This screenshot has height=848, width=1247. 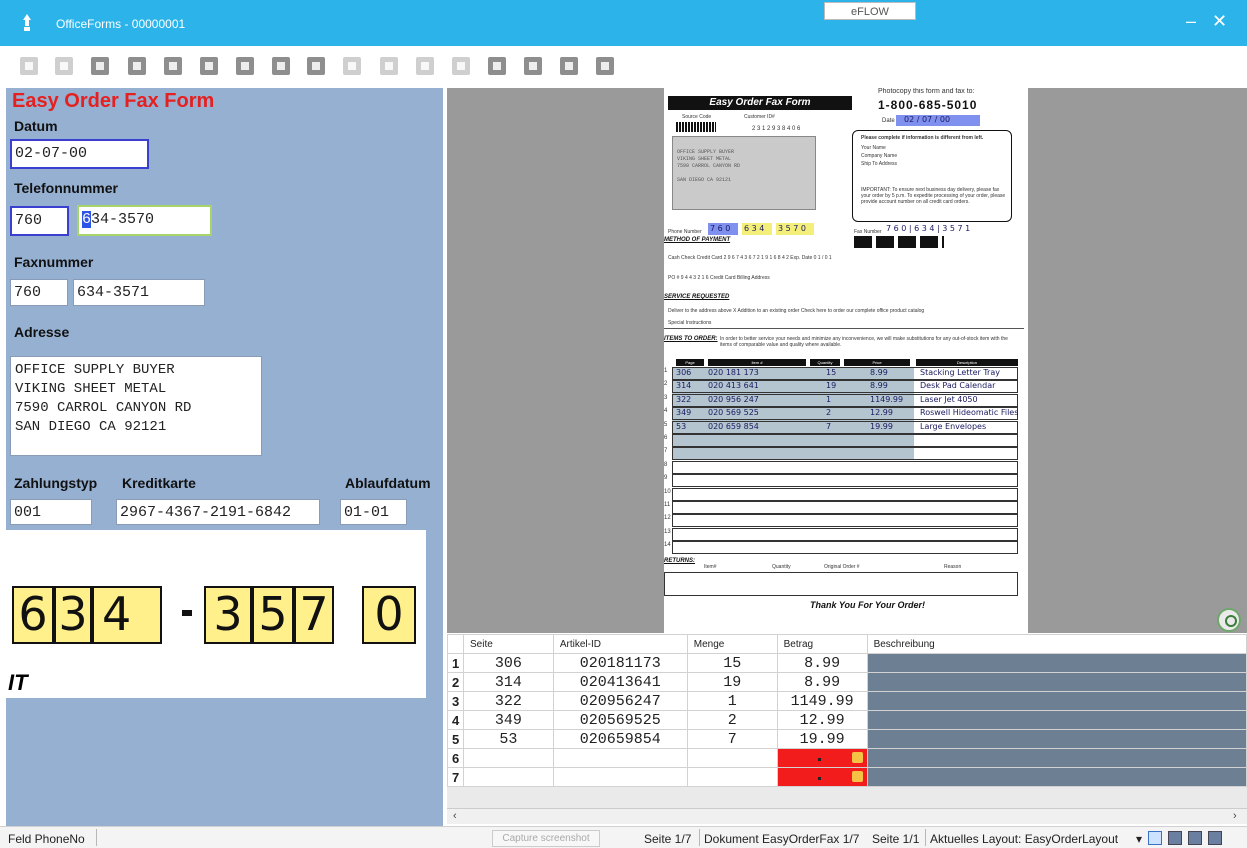 What do you see at coordinates (508, 739) in the screenshot?
I see `cell-seite: 53` at bounding box center [508, 739].